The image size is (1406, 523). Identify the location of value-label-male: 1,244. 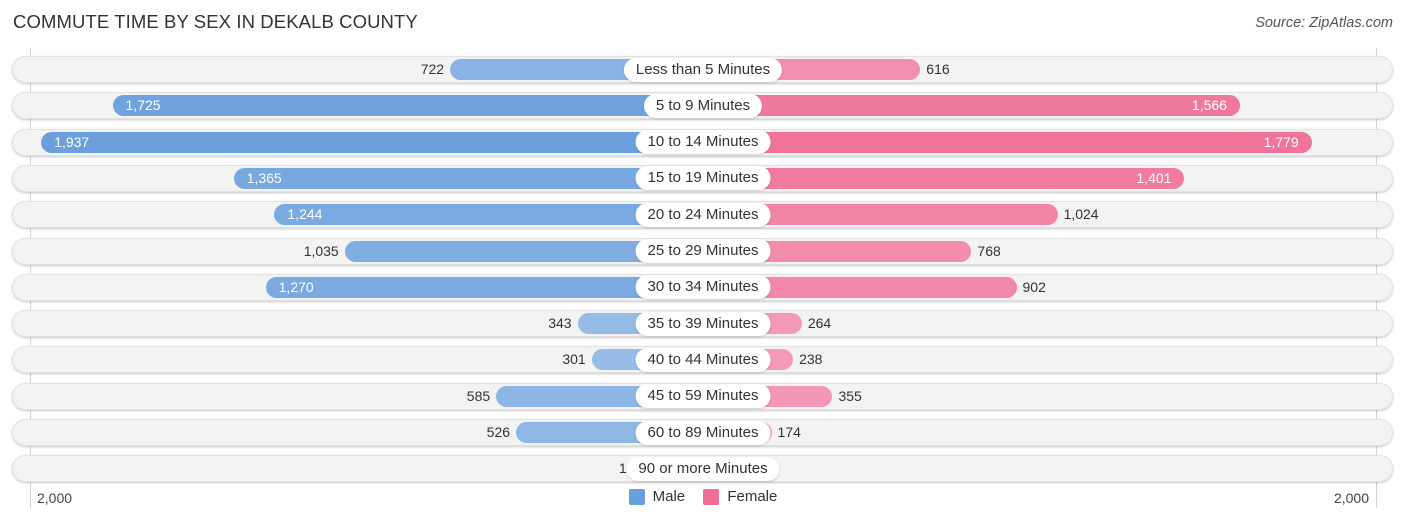
(305, 214).